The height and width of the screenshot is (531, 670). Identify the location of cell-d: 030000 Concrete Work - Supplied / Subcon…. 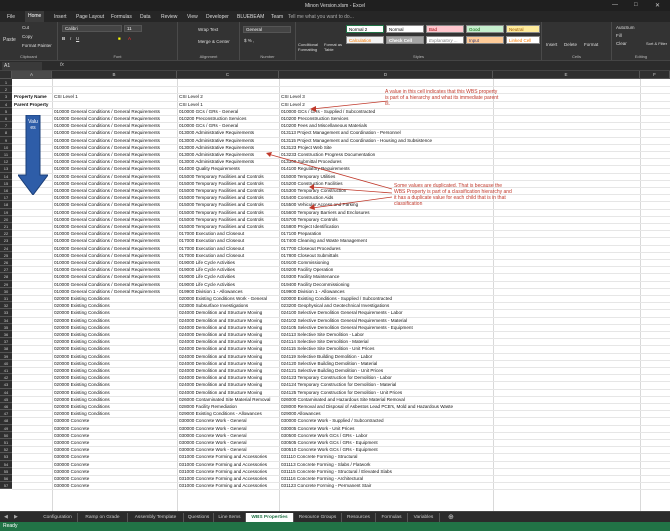
(386, 420).